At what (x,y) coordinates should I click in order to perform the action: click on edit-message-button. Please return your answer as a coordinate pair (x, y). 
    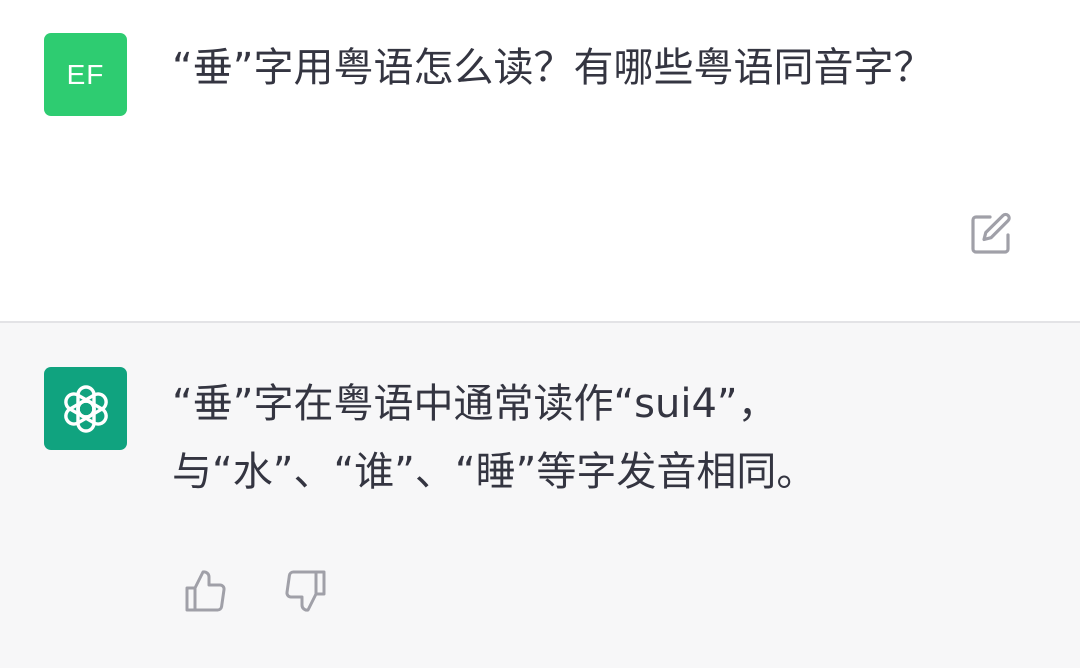
    Looking at the image, I should click on (991, 234).